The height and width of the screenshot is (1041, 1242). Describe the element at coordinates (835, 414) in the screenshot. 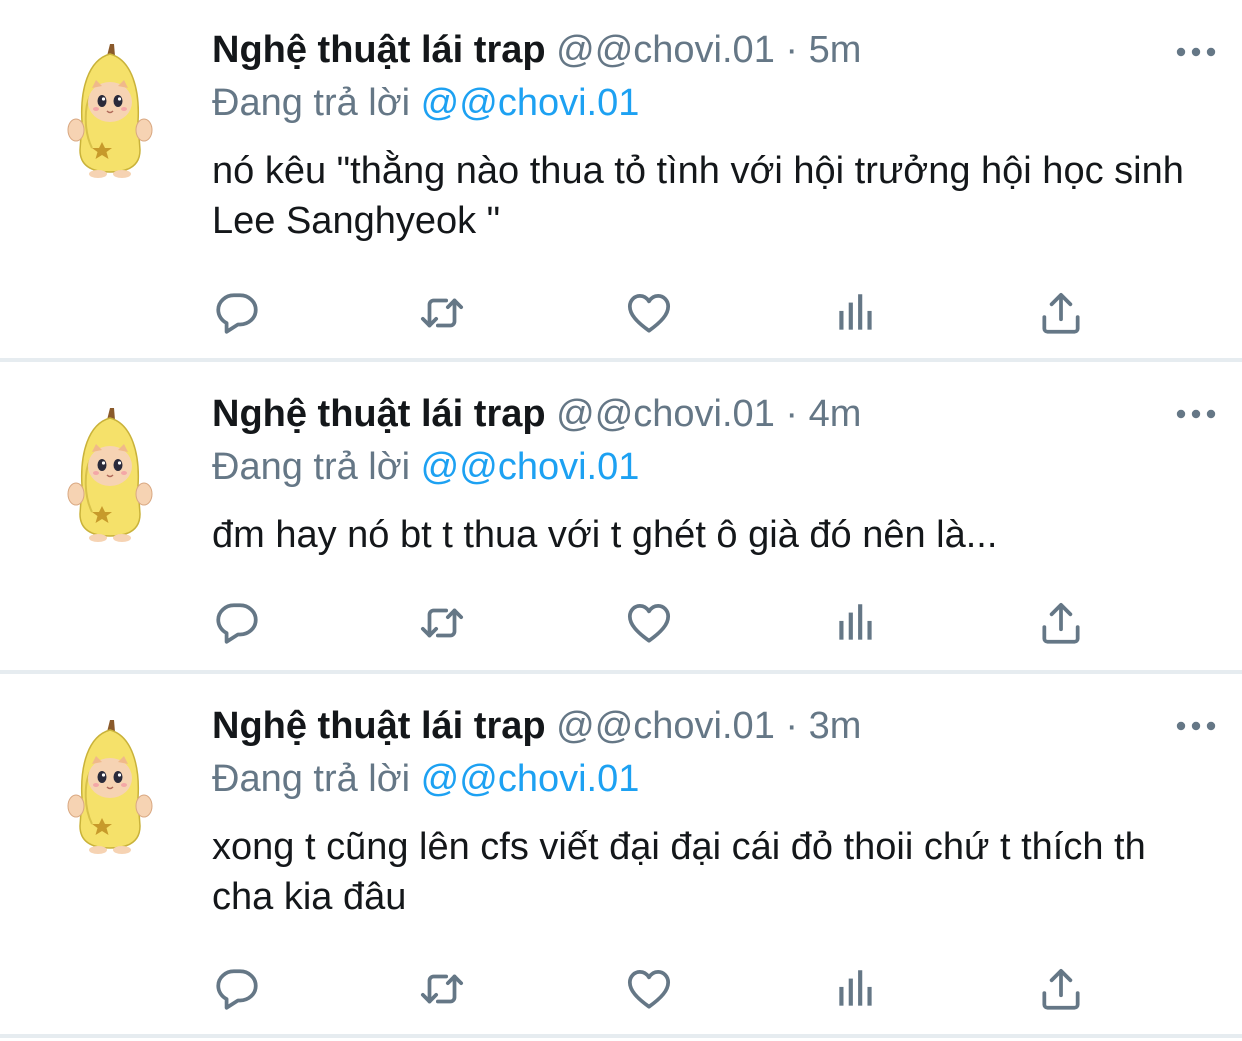

I see `timestamp: 4m` at that location.